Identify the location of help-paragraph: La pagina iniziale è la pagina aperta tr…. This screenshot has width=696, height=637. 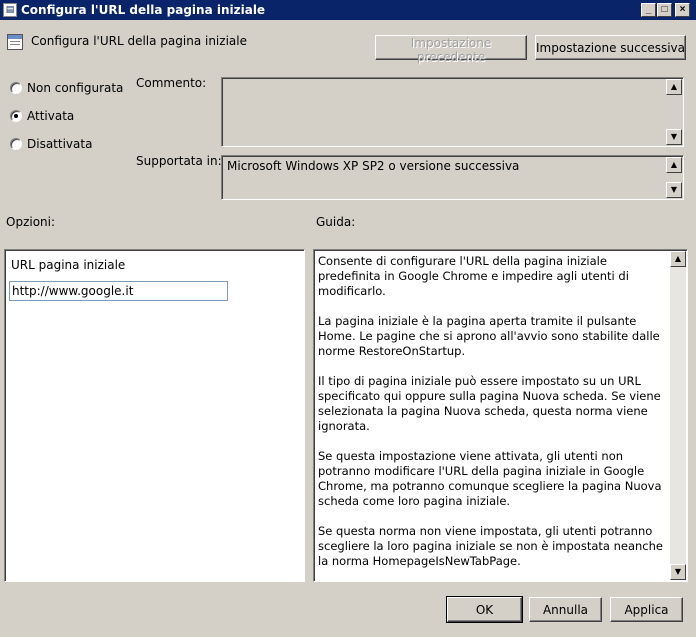
(489, 336).